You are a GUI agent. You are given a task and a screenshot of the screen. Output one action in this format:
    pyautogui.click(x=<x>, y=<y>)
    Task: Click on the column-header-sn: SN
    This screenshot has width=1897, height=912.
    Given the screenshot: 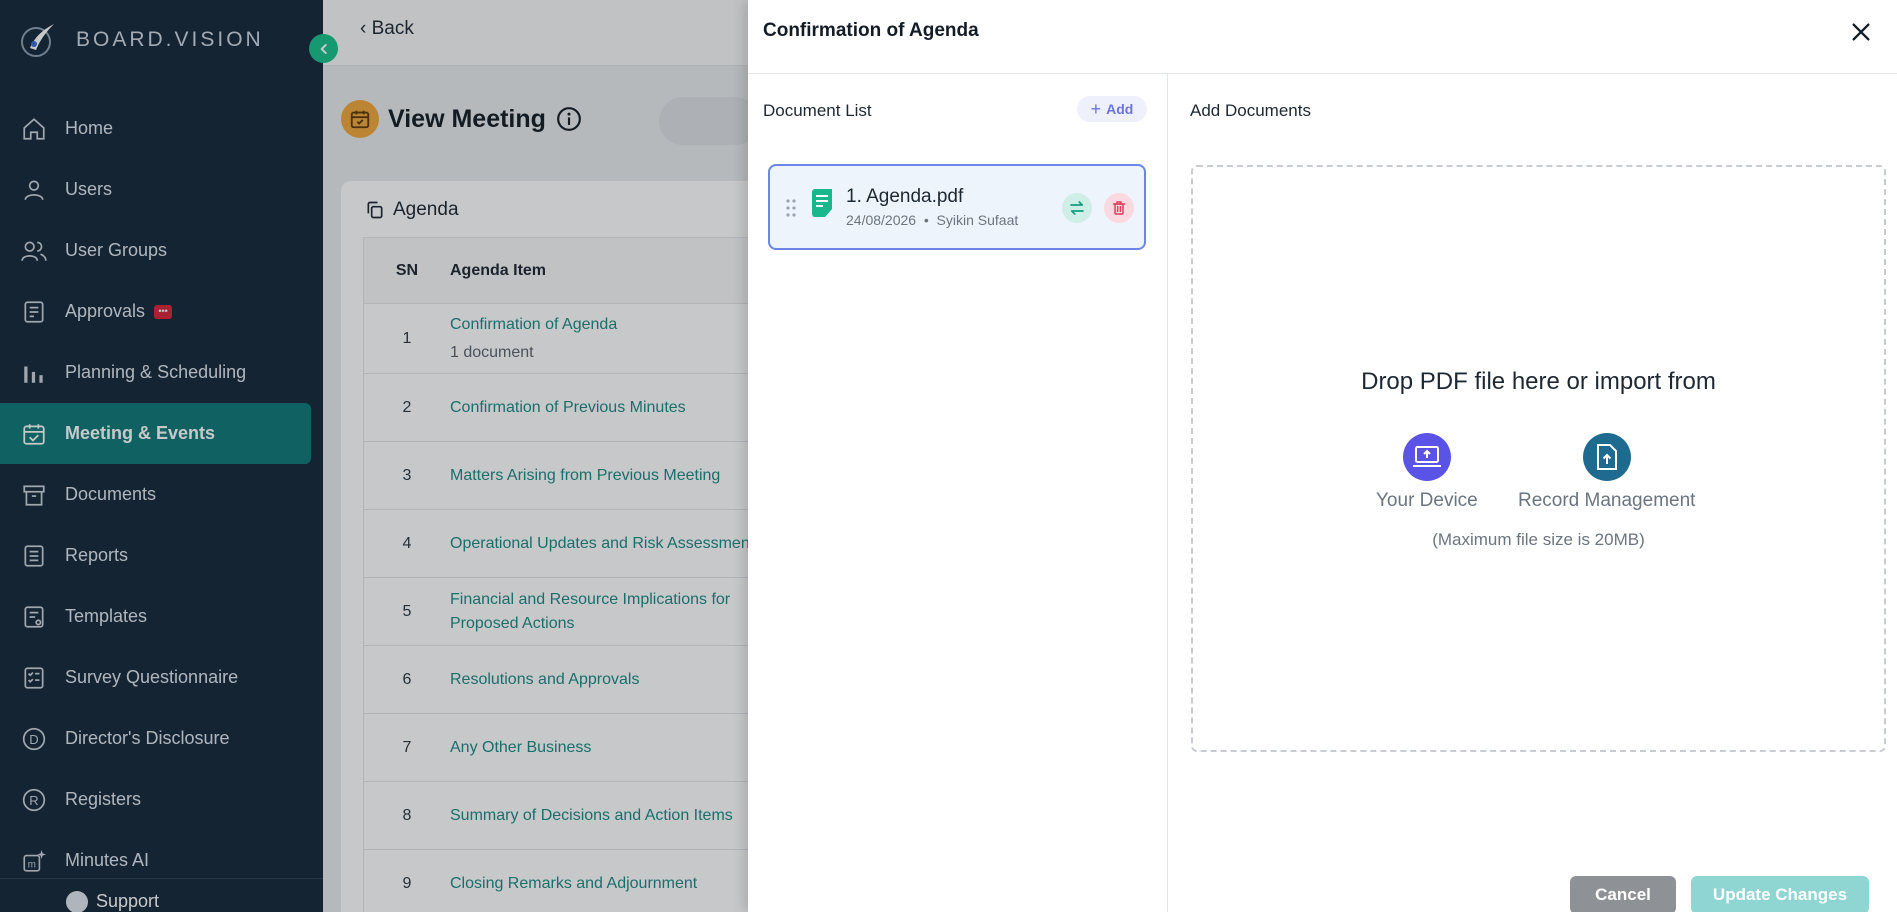 What is the action you would take?
    pyautogui.click(x=407, y=270)
    